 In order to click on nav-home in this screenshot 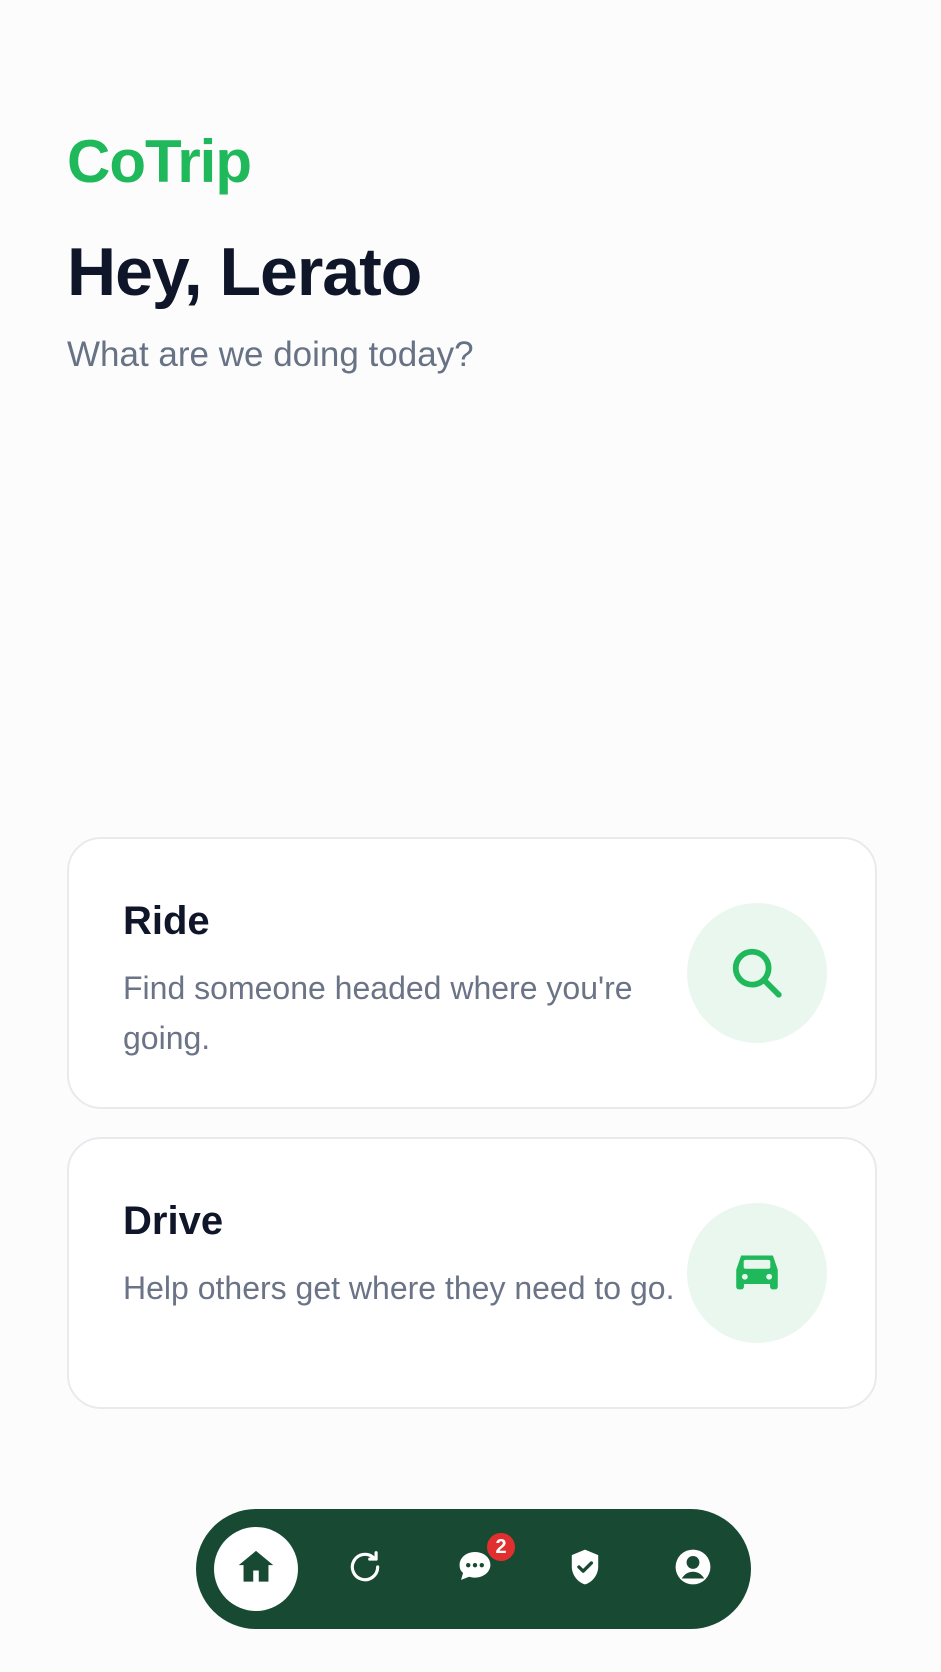, I will do `click(256, 1569)`.